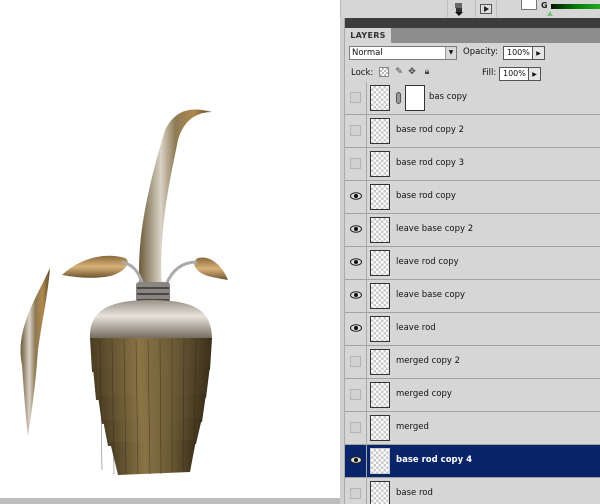 This screenshot has width=600, height=504. I want to click on blend-mode-select: Normal ▼, so click(403, 53).